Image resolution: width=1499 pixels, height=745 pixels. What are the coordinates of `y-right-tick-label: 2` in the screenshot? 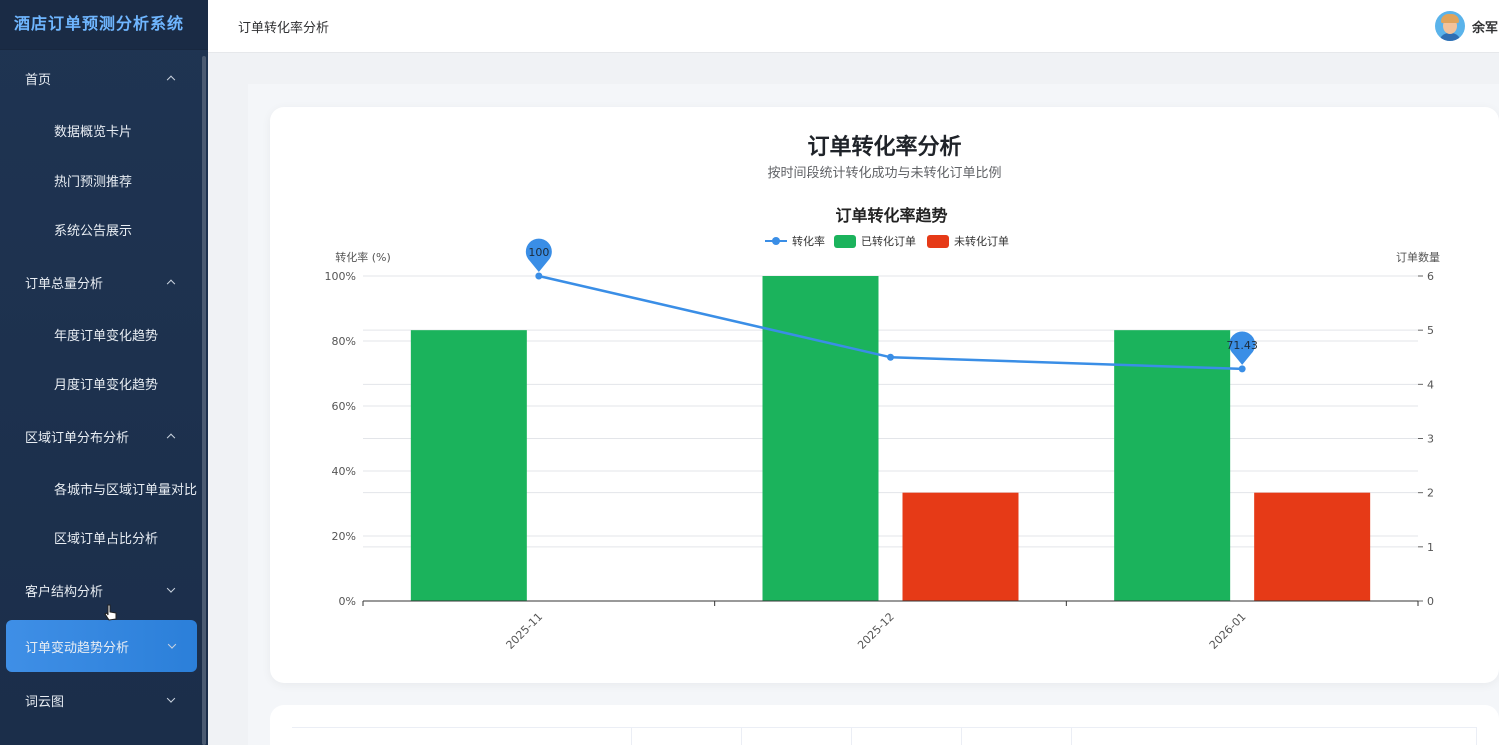 It's located at (1430, 493).